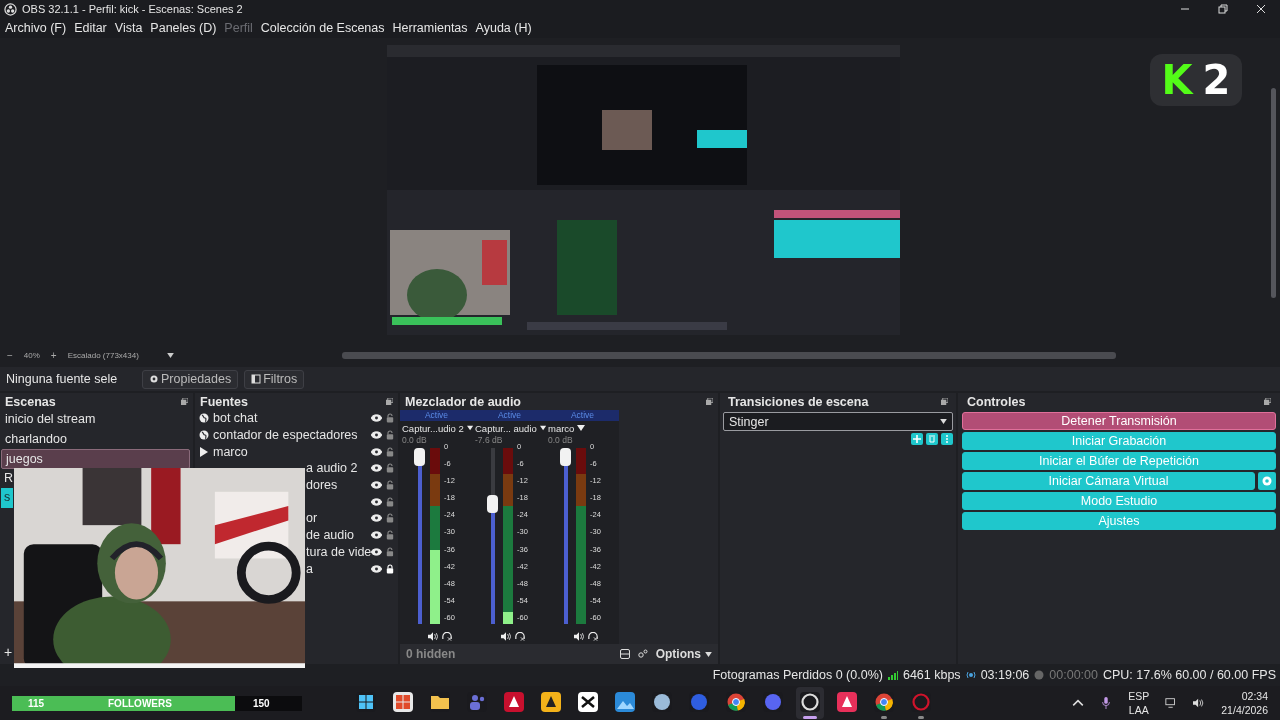  Describe the element at coordinates (489, 440) in the screenshot. I see `volume-reading: -7.6 dB` at that location.